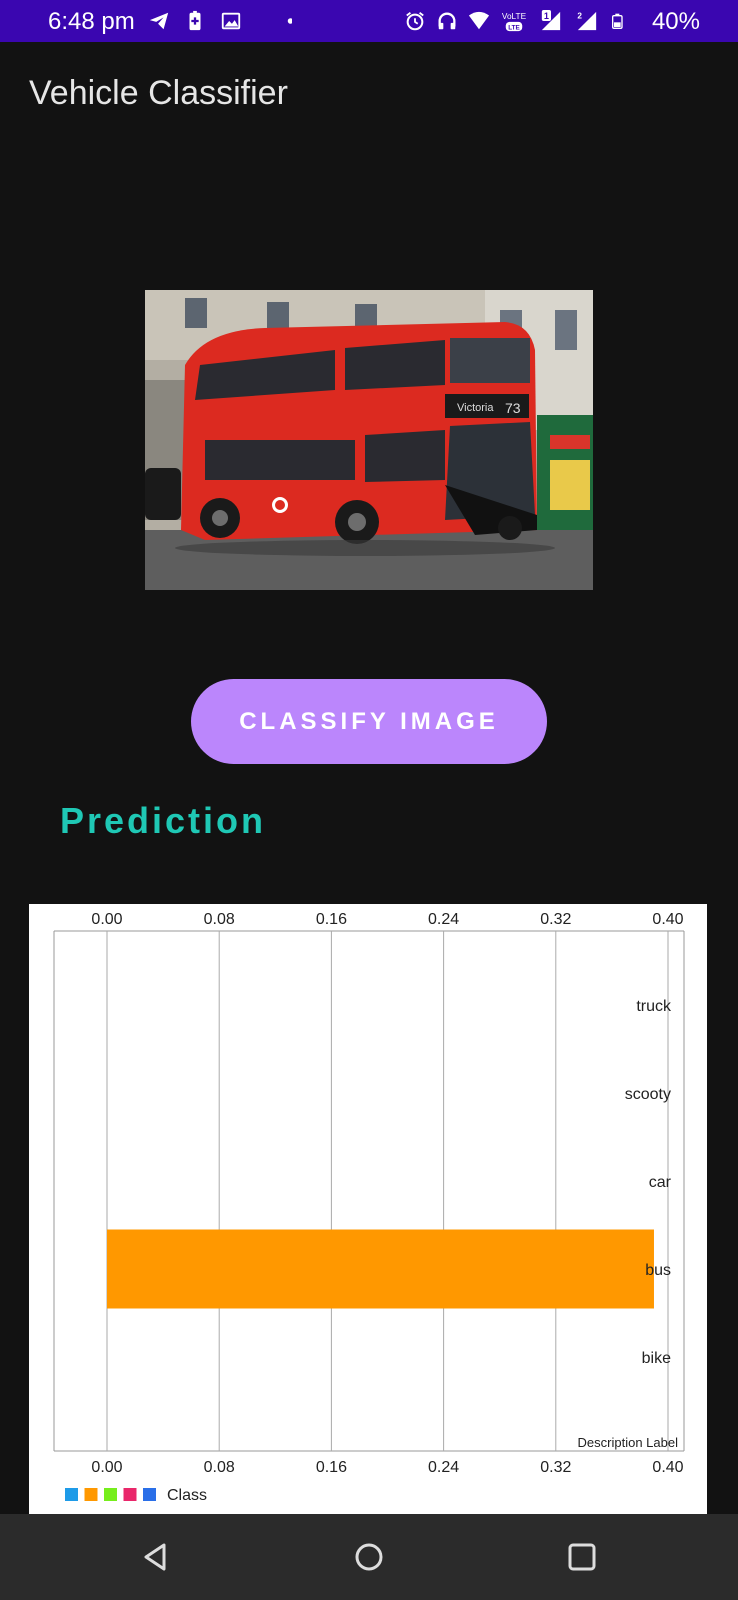 The height and width of the screenshot is (1600, 738). I want to click on chart-category-label: scooty, so click(648, 1094).